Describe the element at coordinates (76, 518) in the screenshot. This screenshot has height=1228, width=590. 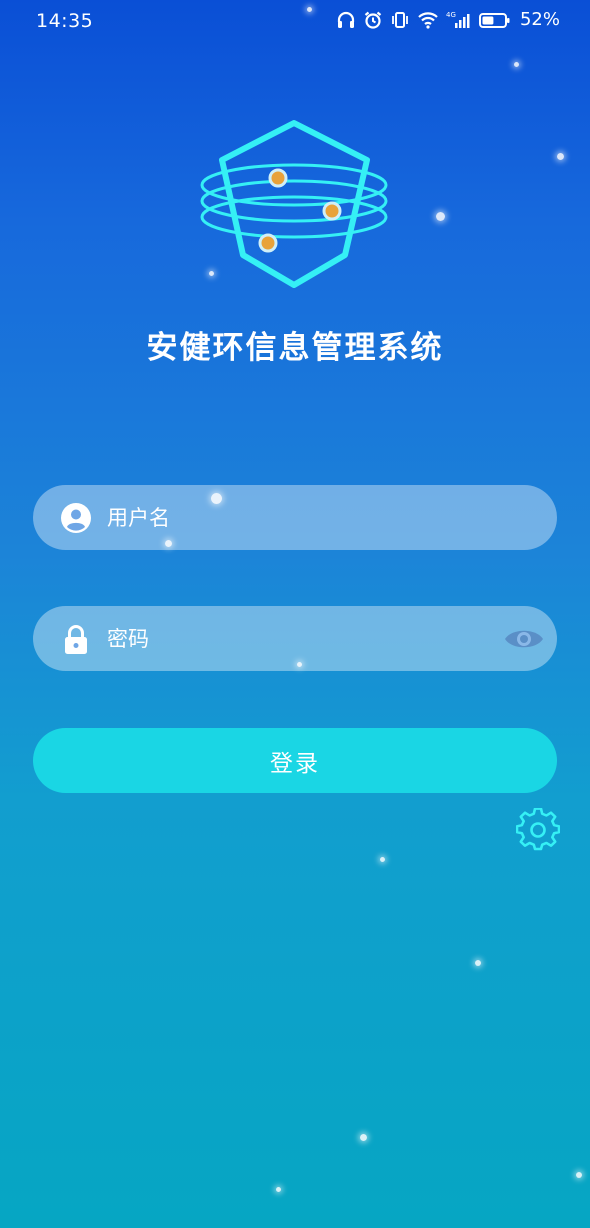
I see `user-icon` at that location.